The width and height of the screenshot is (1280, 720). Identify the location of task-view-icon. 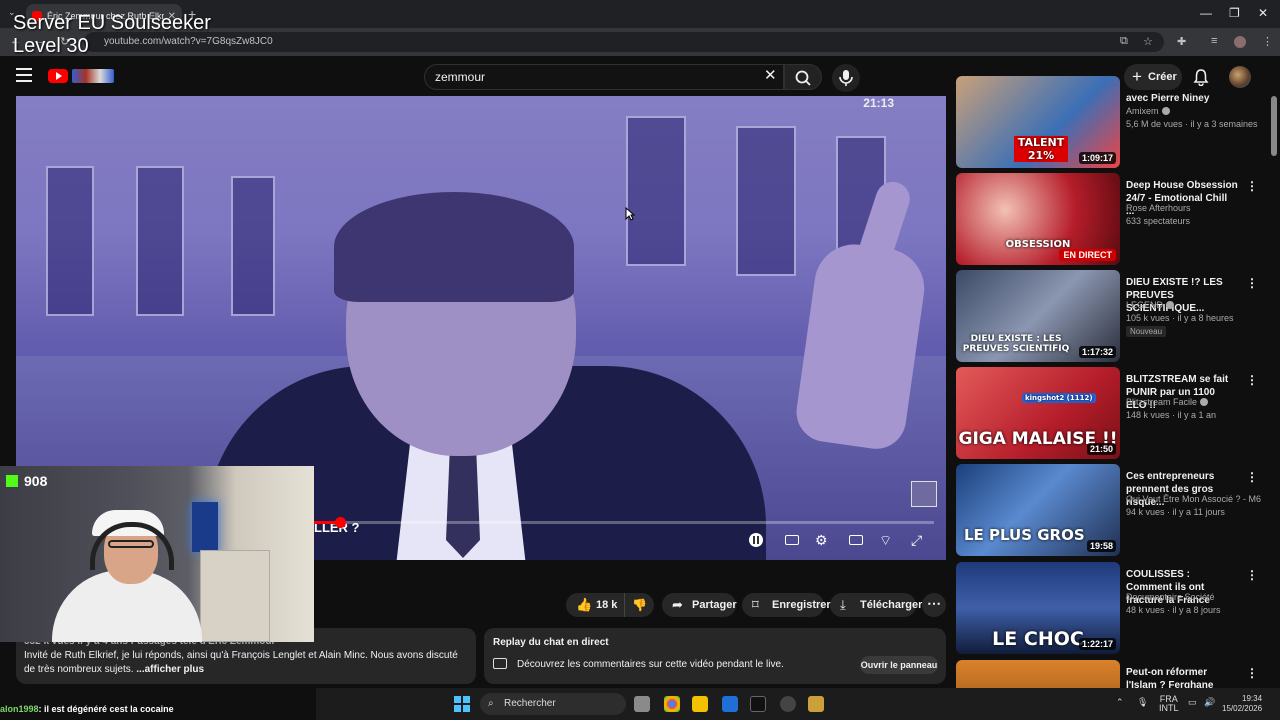
(642, 704).